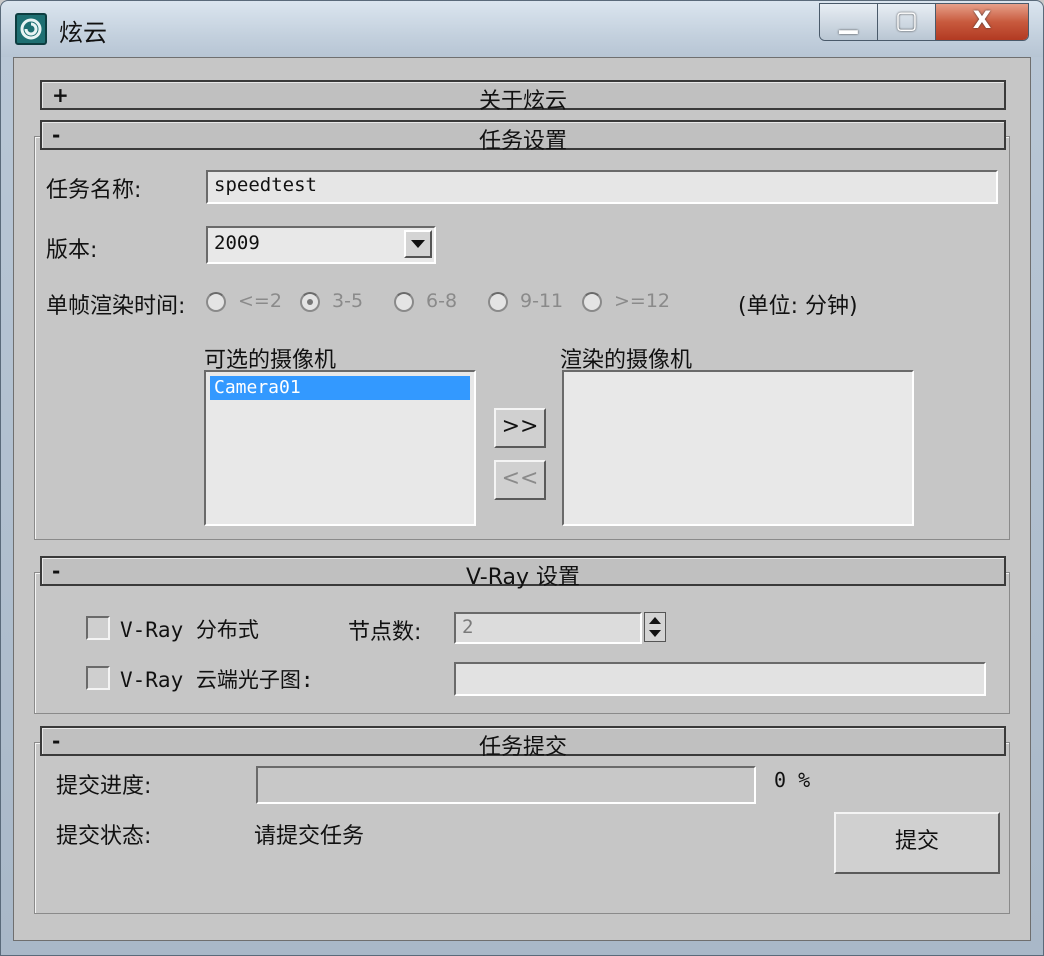  Describe the element at coordinates (340, 448) in the screenshot. I see `available-cameras-list: Camera01` at that location.